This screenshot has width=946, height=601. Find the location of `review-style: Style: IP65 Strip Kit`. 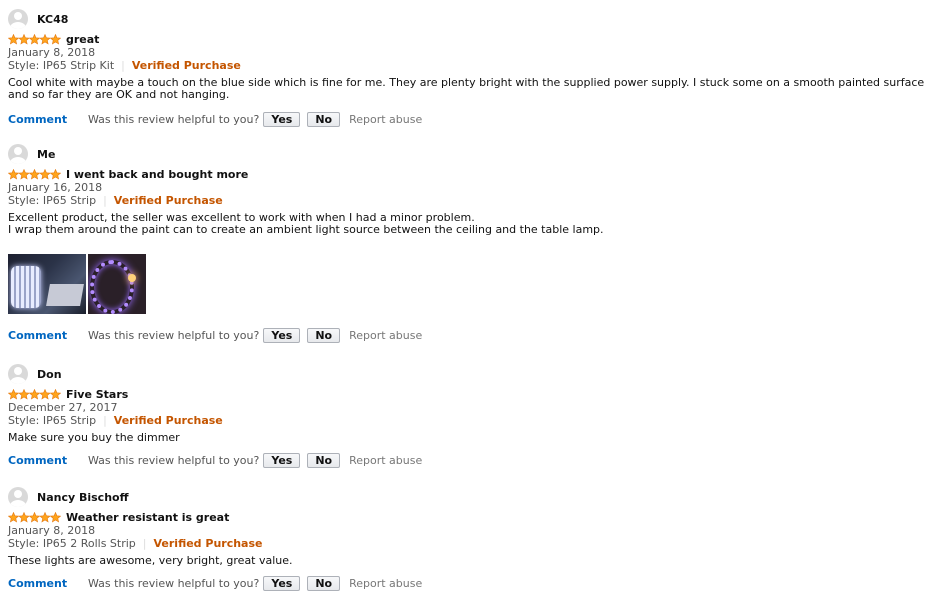

review-style: Style: IP65 Strip Kit is located at coordinates (61, 65).